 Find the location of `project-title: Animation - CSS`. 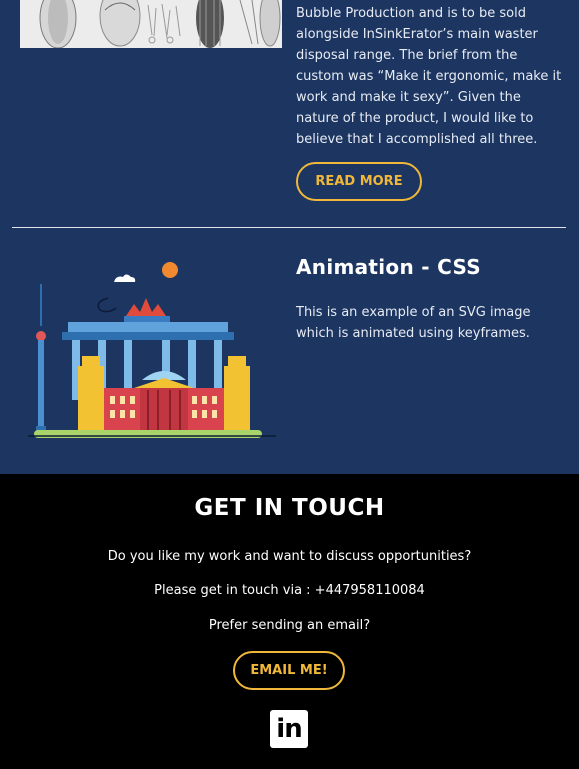

project-title: Animation - CSS is located at coordinates (388, 267).